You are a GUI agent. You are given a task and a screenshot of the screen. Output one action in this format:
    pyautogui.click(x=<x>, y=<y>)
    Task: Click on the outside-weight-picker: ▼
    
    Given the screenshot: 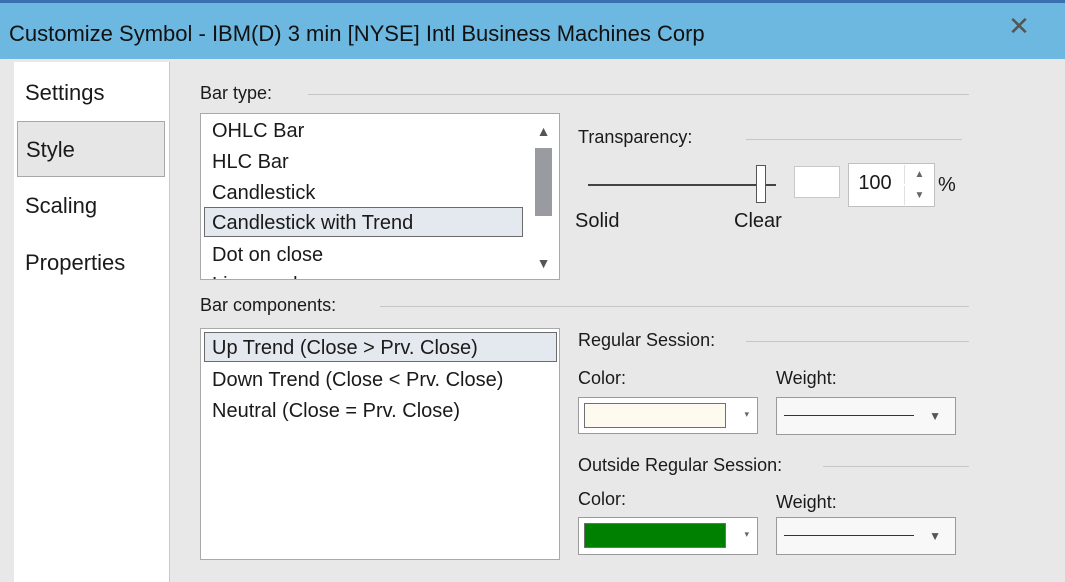 What is the action you would take?
    pyautogui.click(x=866, y=536)
    